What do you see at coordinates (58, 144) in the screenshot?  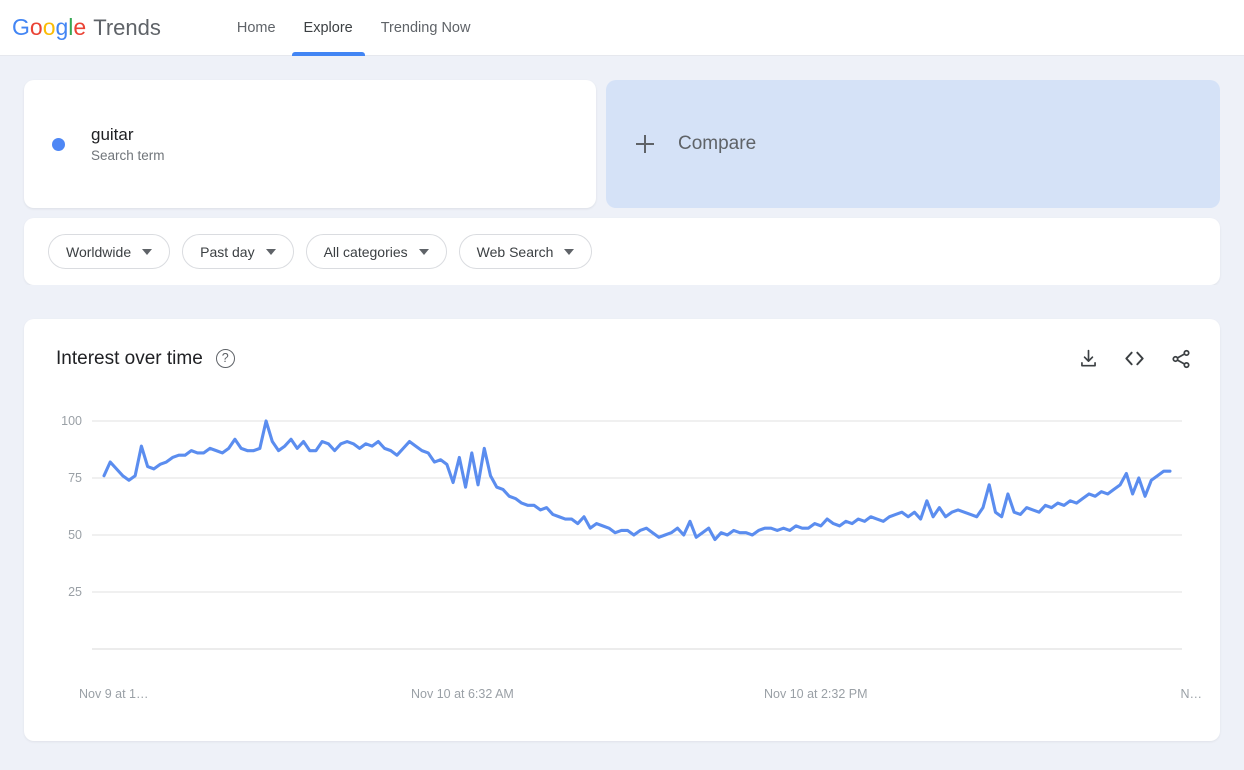 I see `series-color-dot` at bounding box center [58, 144].